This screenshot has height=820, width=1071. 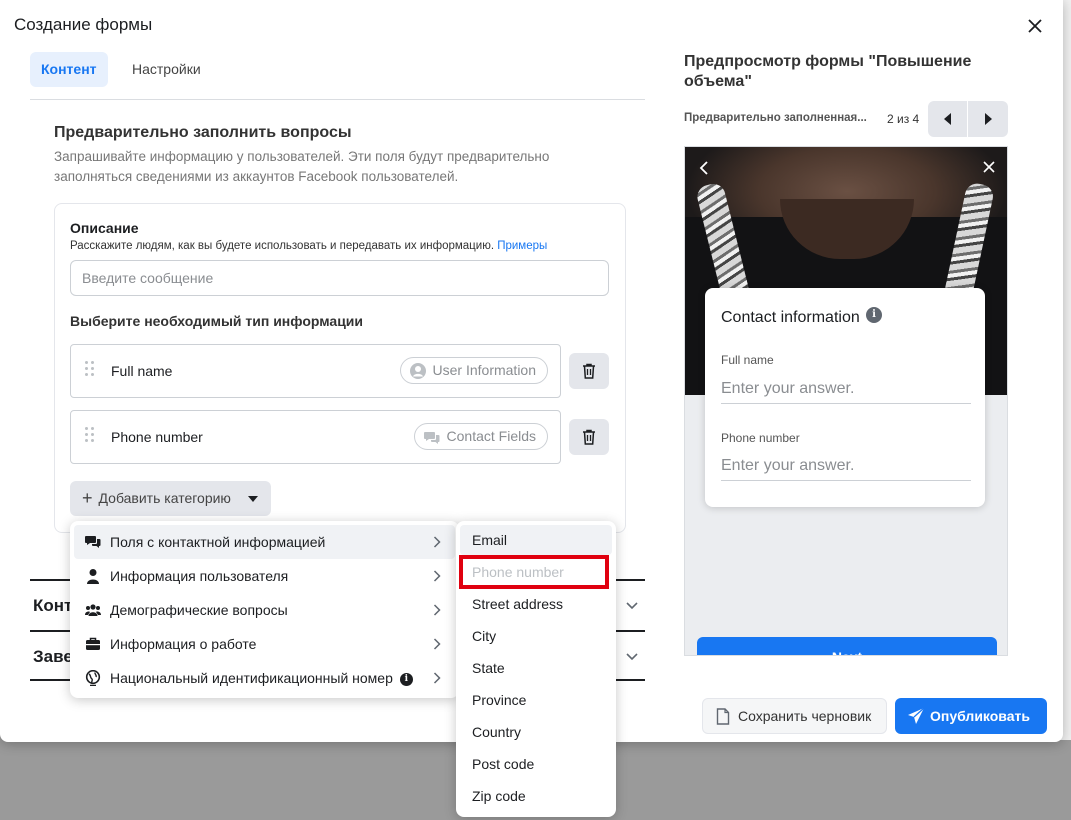 I want to click on question-row-phone-number: Phone number Contact Fields, so click(x=315, y=437).